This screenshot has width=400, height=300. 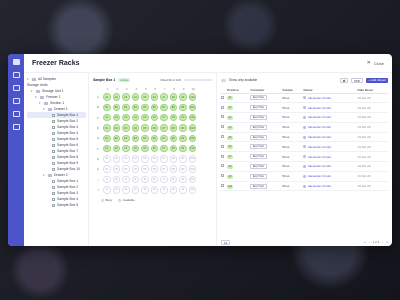 I want to click on table-row: A2 Epp Tube 50 uL Alexander Arnold 19 Oct 20, so click(x=304, y=108).